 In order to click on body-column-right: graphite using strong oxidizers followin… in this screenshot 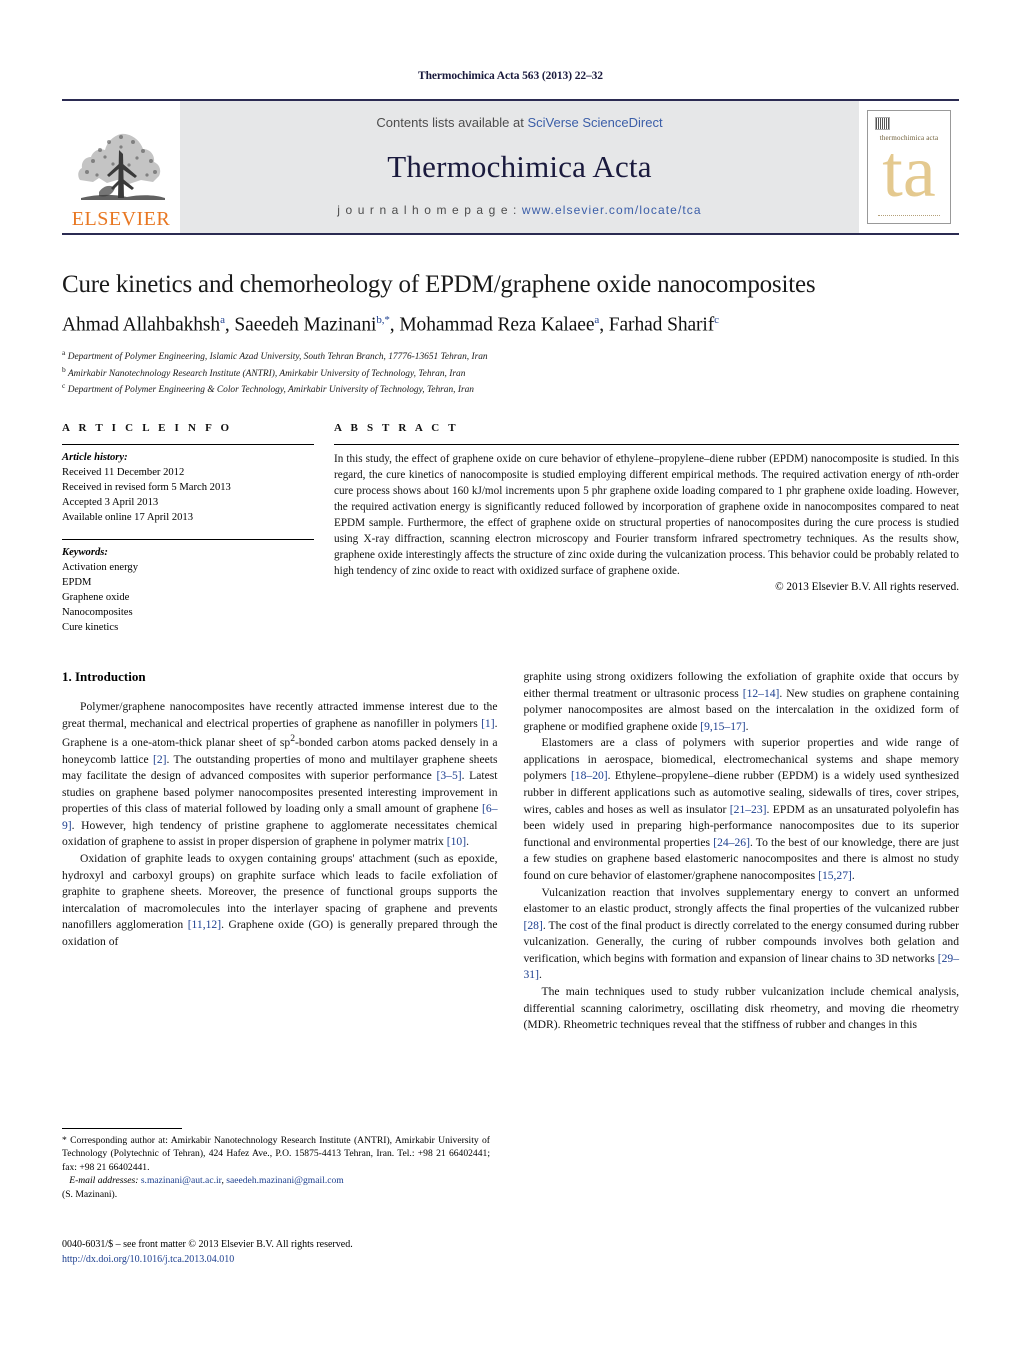, I will do `click(742, 851)`.